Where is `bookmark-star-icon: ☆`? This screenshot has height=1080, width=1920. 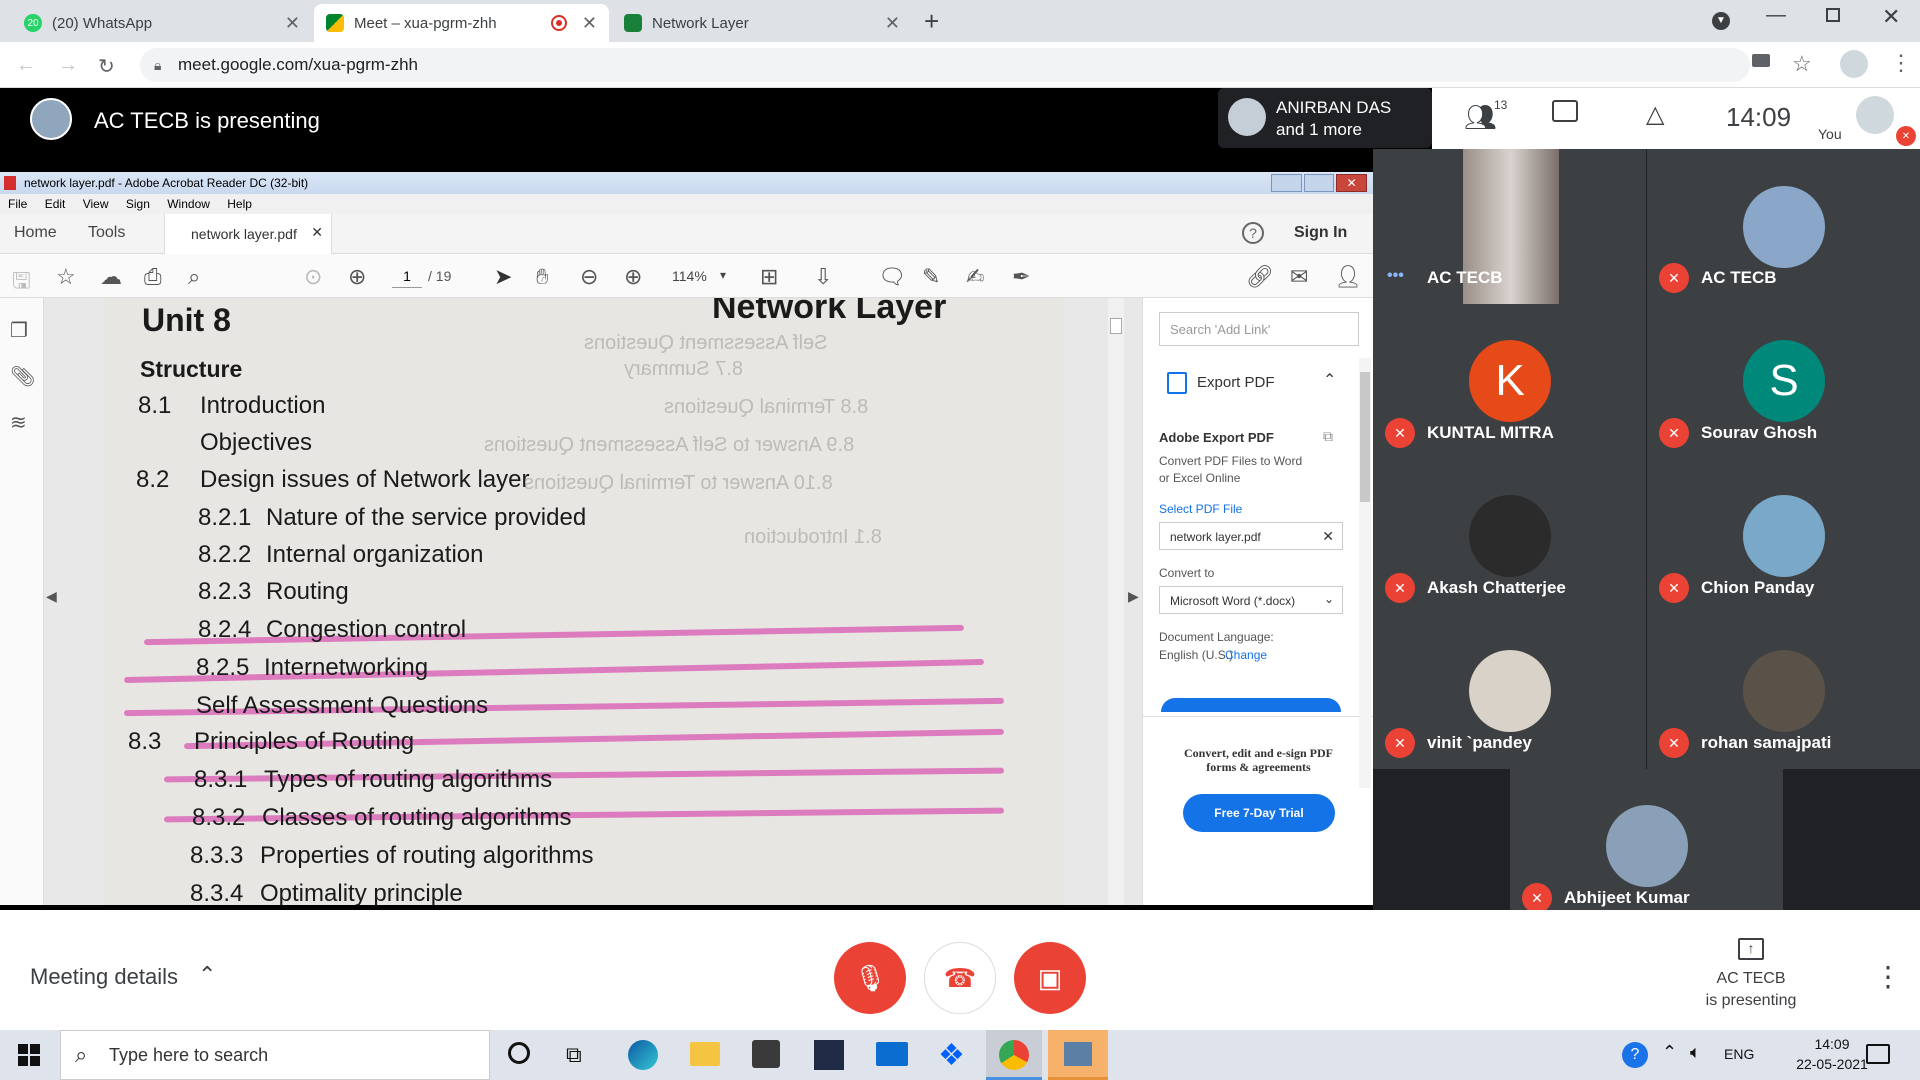
bookmark-star-icon: ☆ is located at coordinates (1802, 64).